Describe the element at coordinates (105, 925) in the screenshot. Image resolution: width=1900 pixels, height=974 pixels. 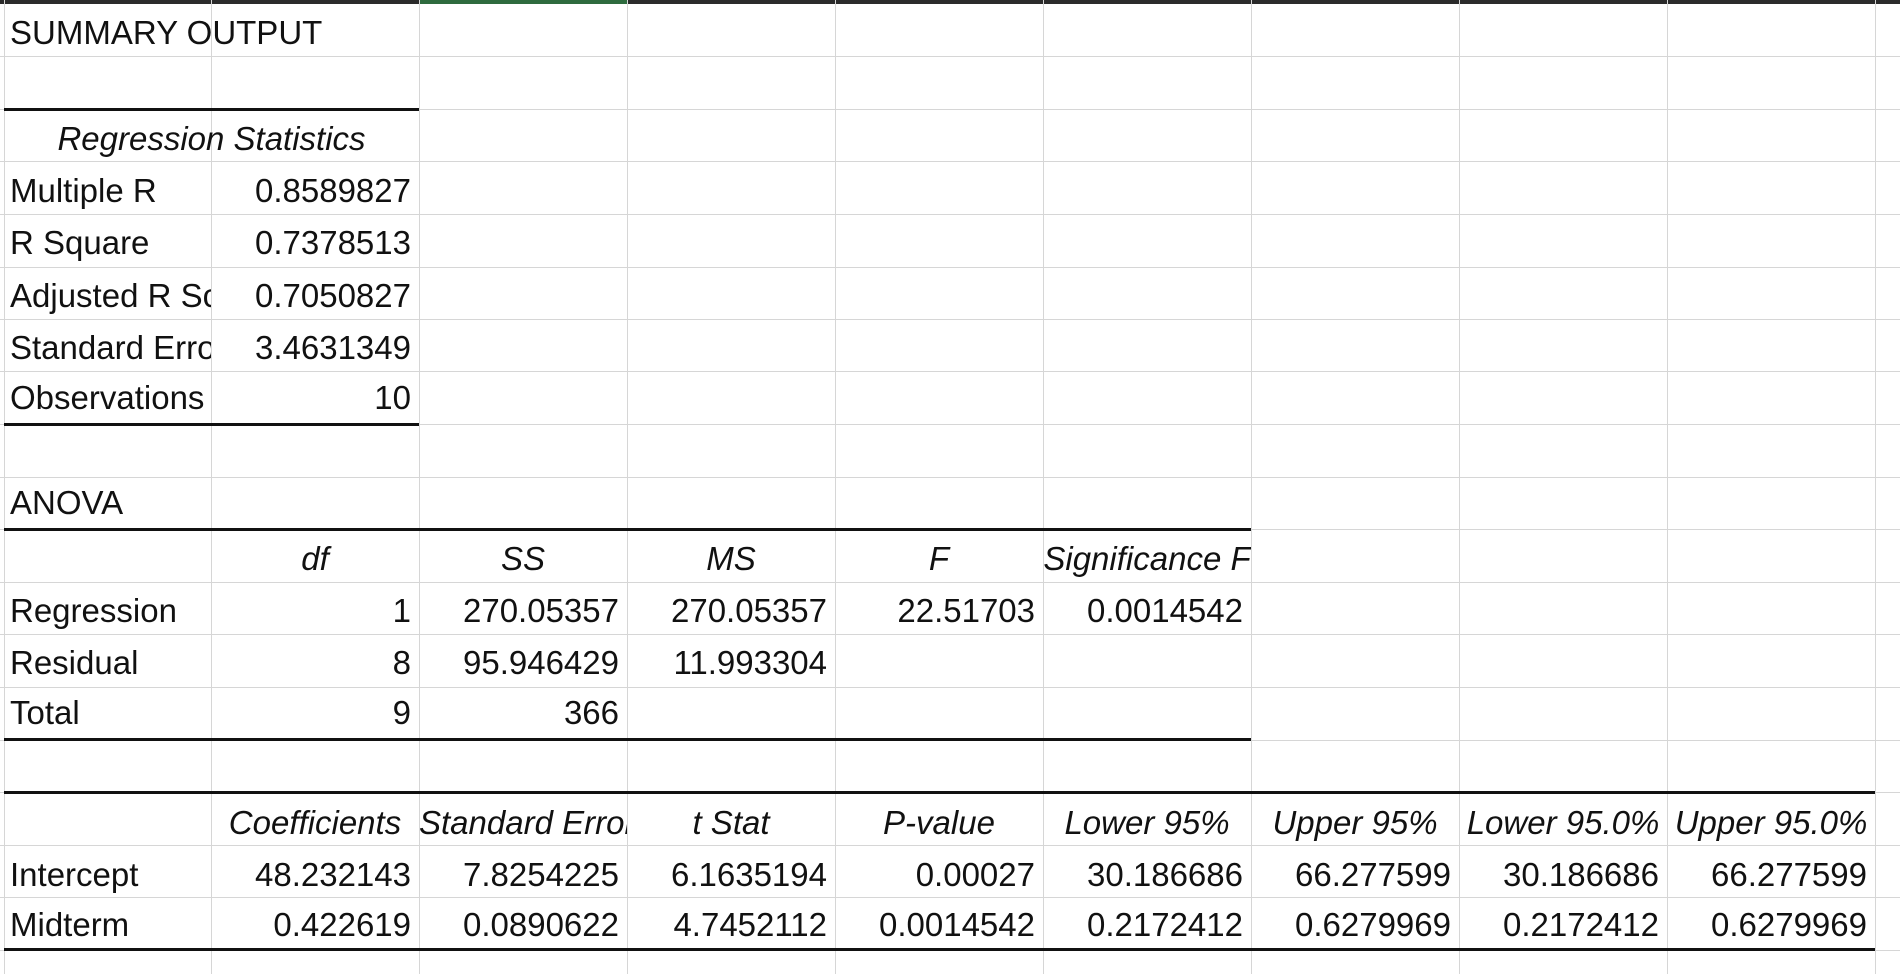
I see `coef-row-label: Midterm` at that location.